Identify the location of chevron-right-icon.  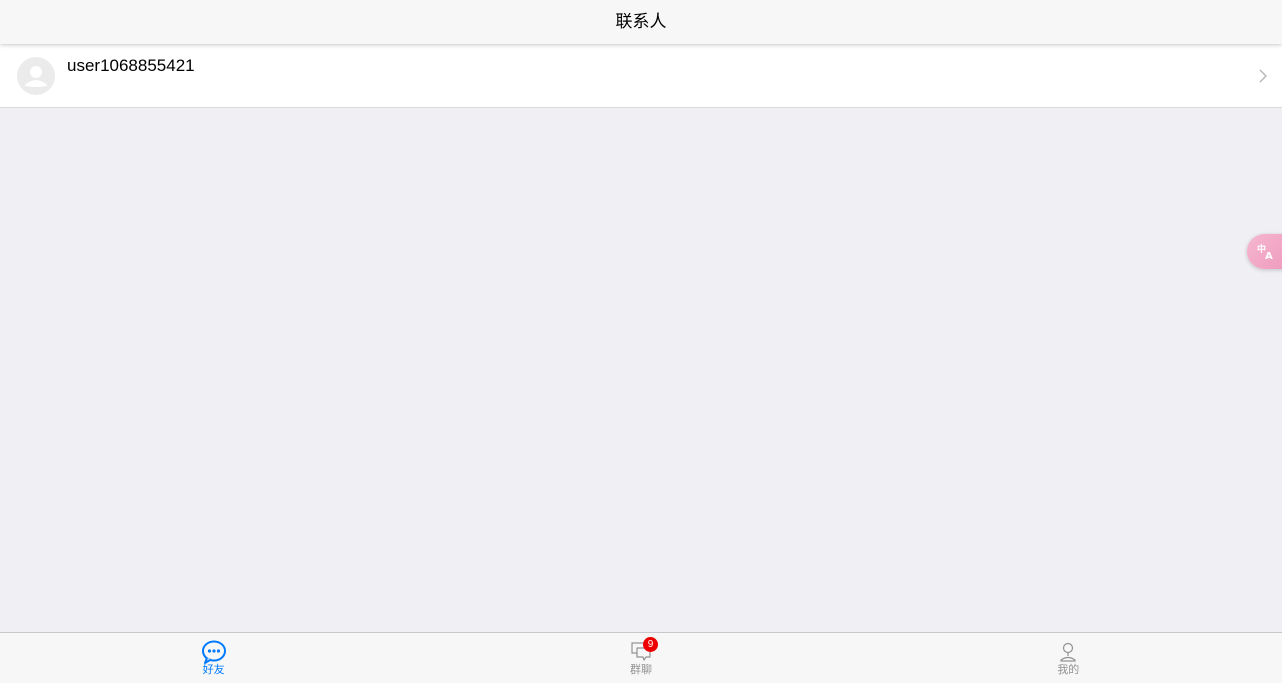
(1263, 76).